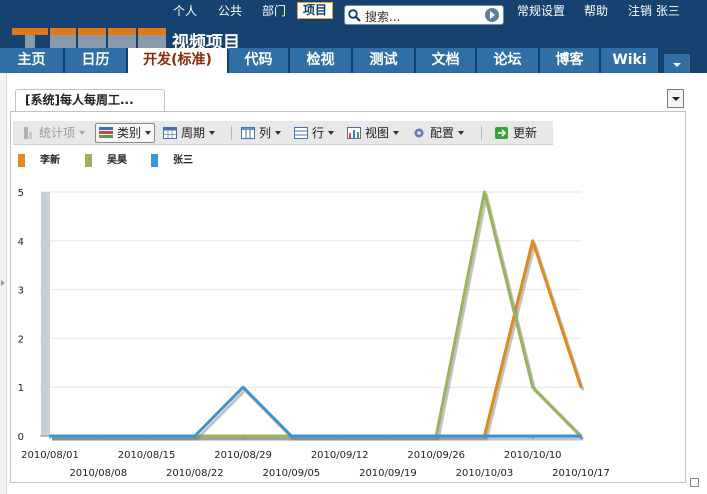  Describe the element at coordinates (436, 455) in the screenshot. I see `x-tick-label: 2010/09/26` at that location.